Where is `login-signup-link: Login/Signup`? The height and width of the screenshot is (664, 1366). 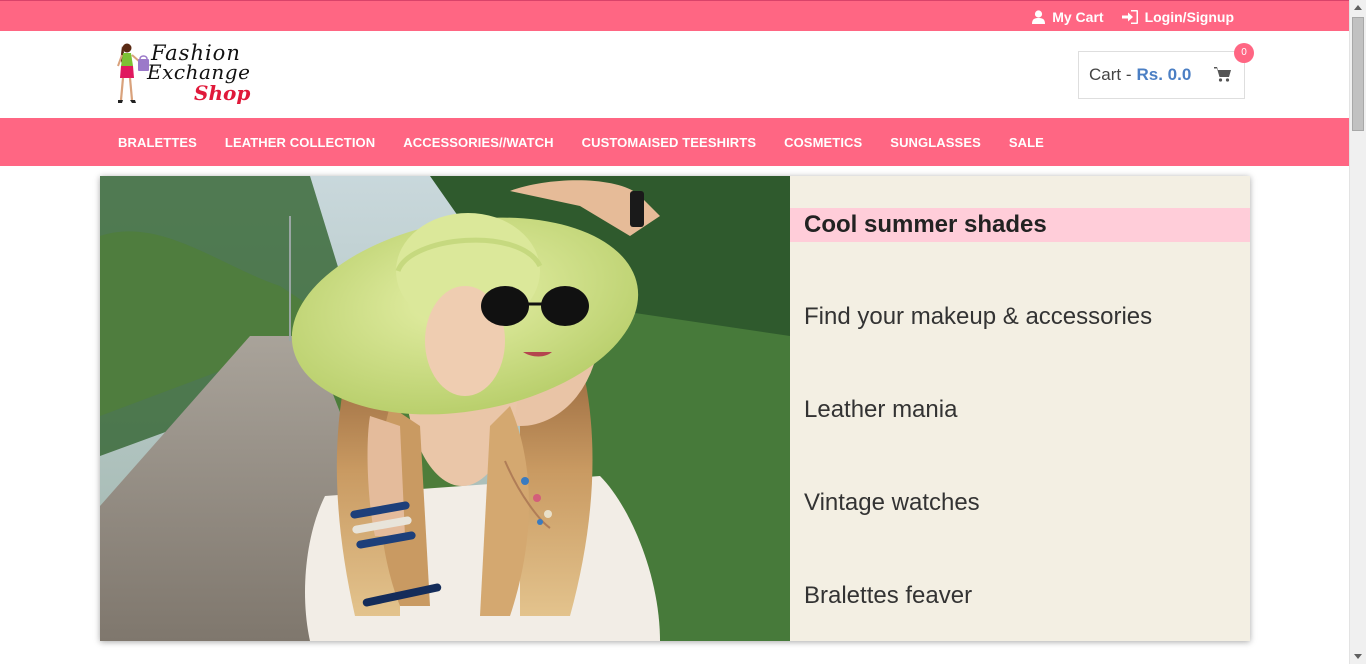 login-signup-link: Login/Signup is located at coordinates (1177, 16).